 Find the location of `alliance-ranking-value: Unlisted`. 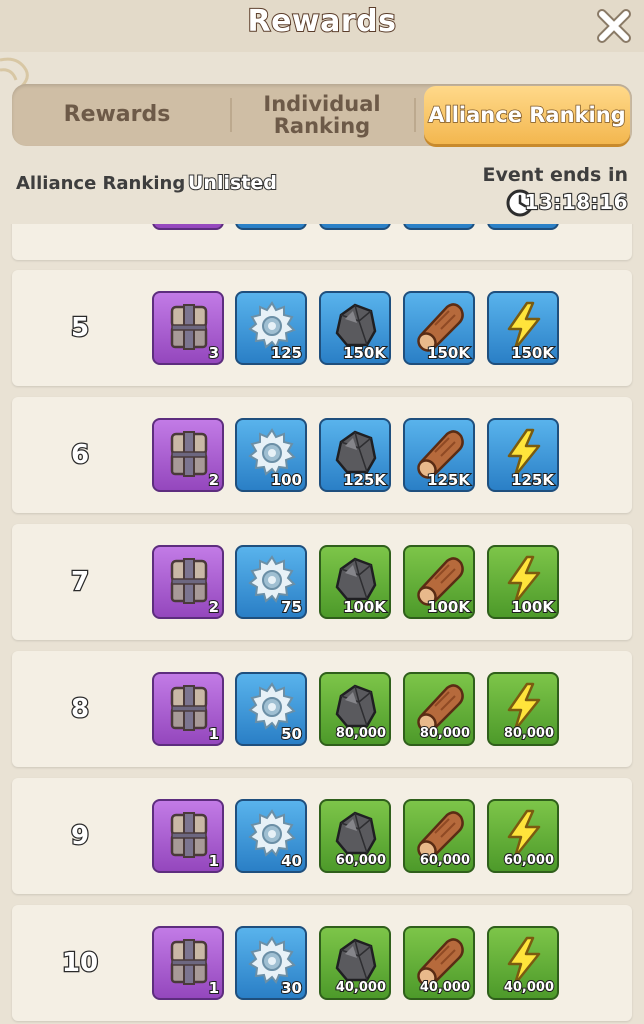

alliance-ranking-value: Unlisted is located at coordinates (232, 183).